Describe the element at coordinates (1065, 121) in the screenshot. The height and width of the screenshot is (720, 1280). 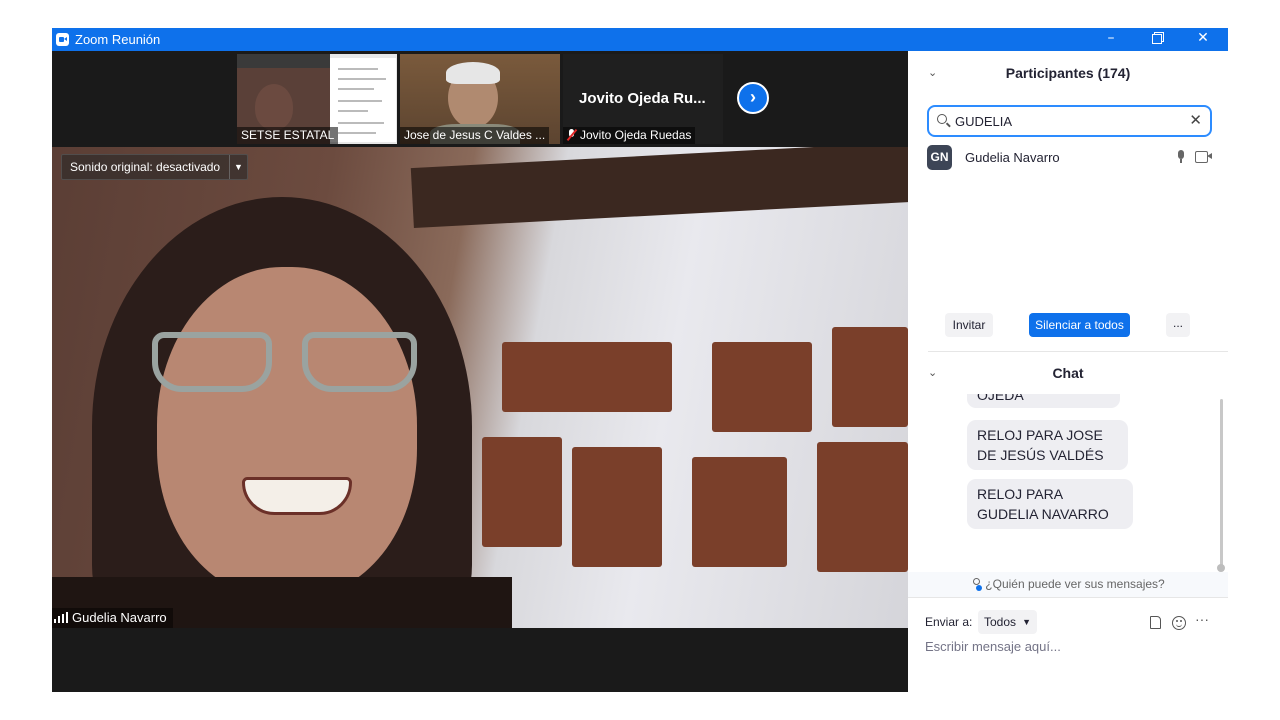
I see `participant-search-input` at that location.